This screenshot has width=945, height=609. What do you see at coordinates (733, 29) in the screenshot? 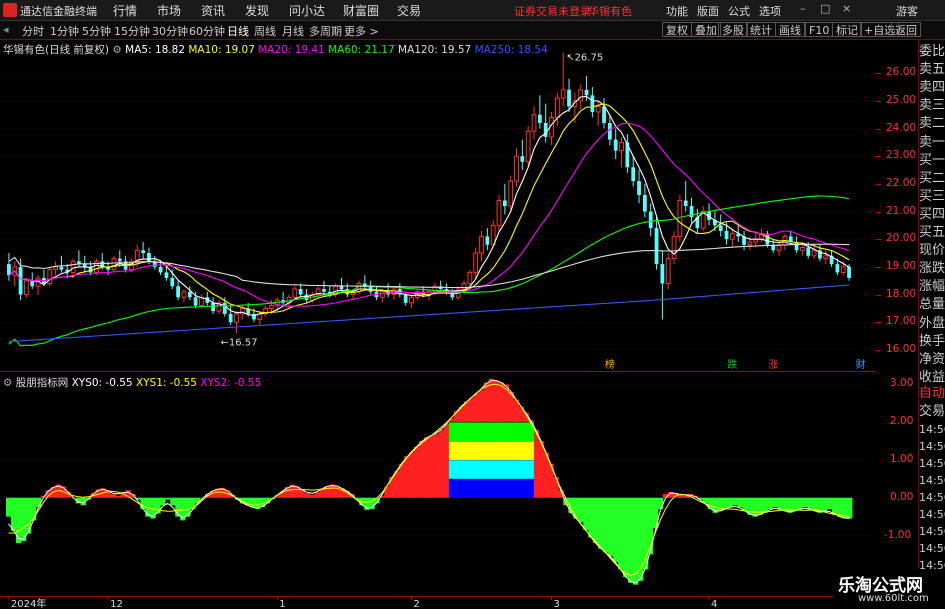
I see `tool-multi-stock: 多股` at bounding box center [733, 29].